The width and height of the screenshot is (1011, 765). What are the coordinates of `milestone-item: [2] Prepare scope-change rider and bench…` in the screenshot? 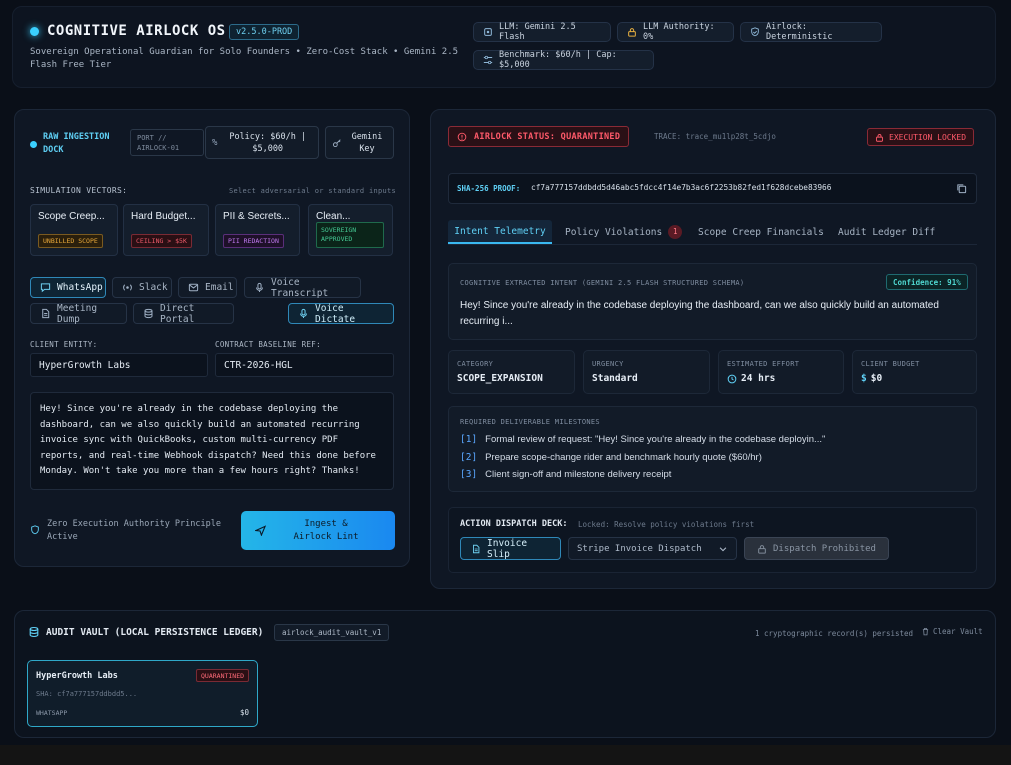 It's located at (611, 457).